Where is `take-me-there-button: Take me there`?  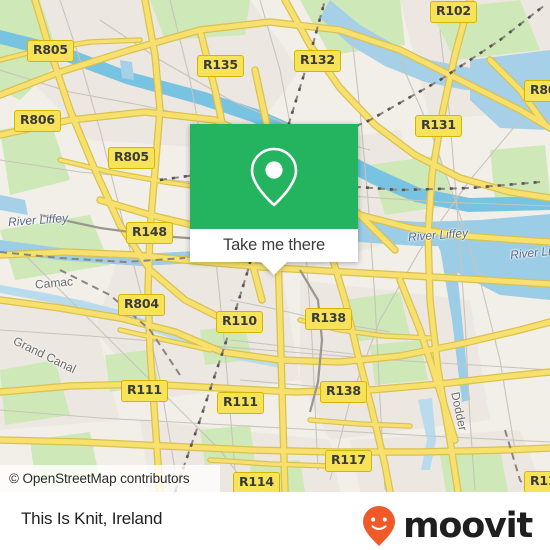 take-me-there-button: Take me there is located at coordinates (274, 245).